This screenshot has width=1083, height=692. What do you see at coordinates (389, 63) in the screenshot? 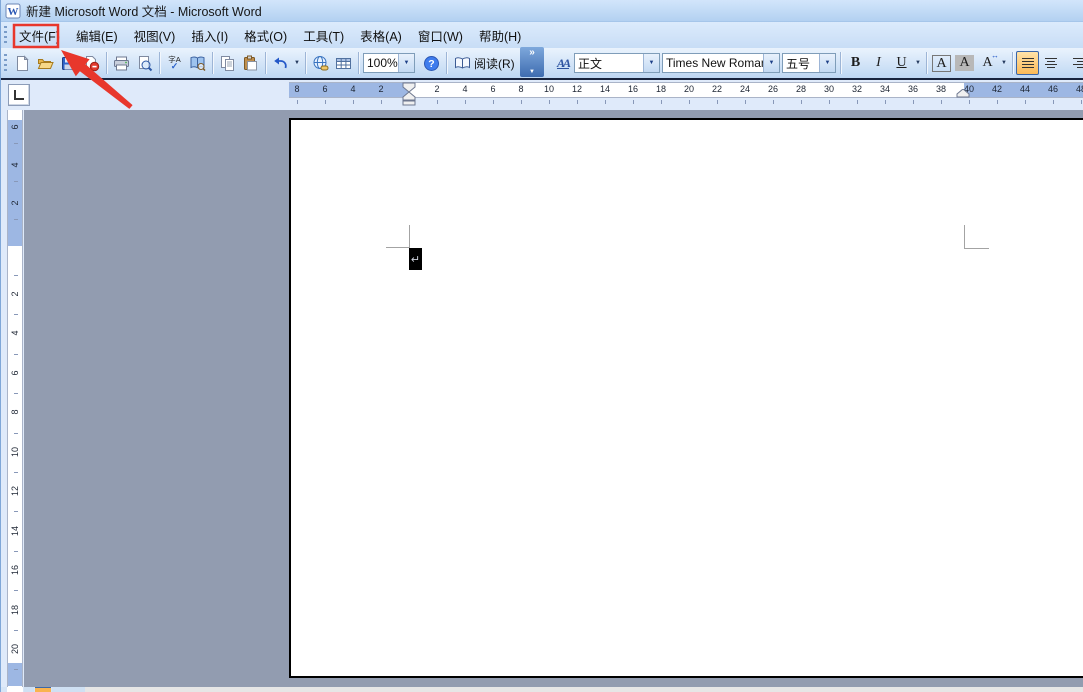
I see `zoom-combobox: 100% ▼` at bounding box center [389, 63].